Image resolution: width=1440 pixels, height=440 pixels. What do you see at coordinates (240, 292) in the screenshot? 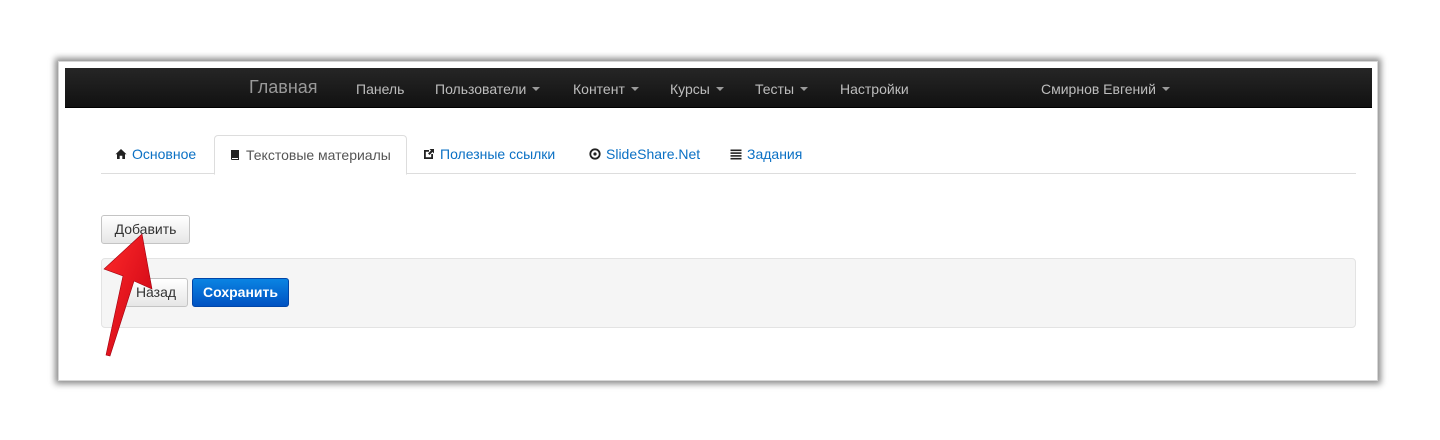
I see `save-button: Сохранить` at bounding box center [240, 292].